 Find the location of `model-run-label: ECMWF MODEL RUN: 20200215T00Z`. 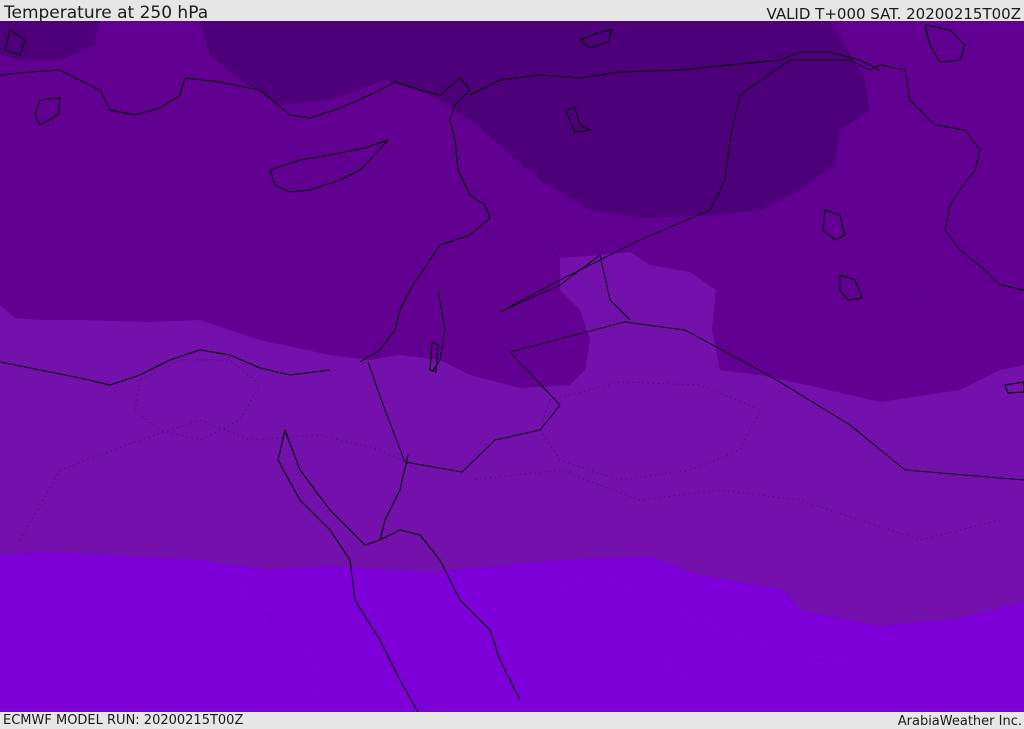

model-run-label: ECMWF MODEL RUN: 20200215T00Z is located at coordinates (123, 720).